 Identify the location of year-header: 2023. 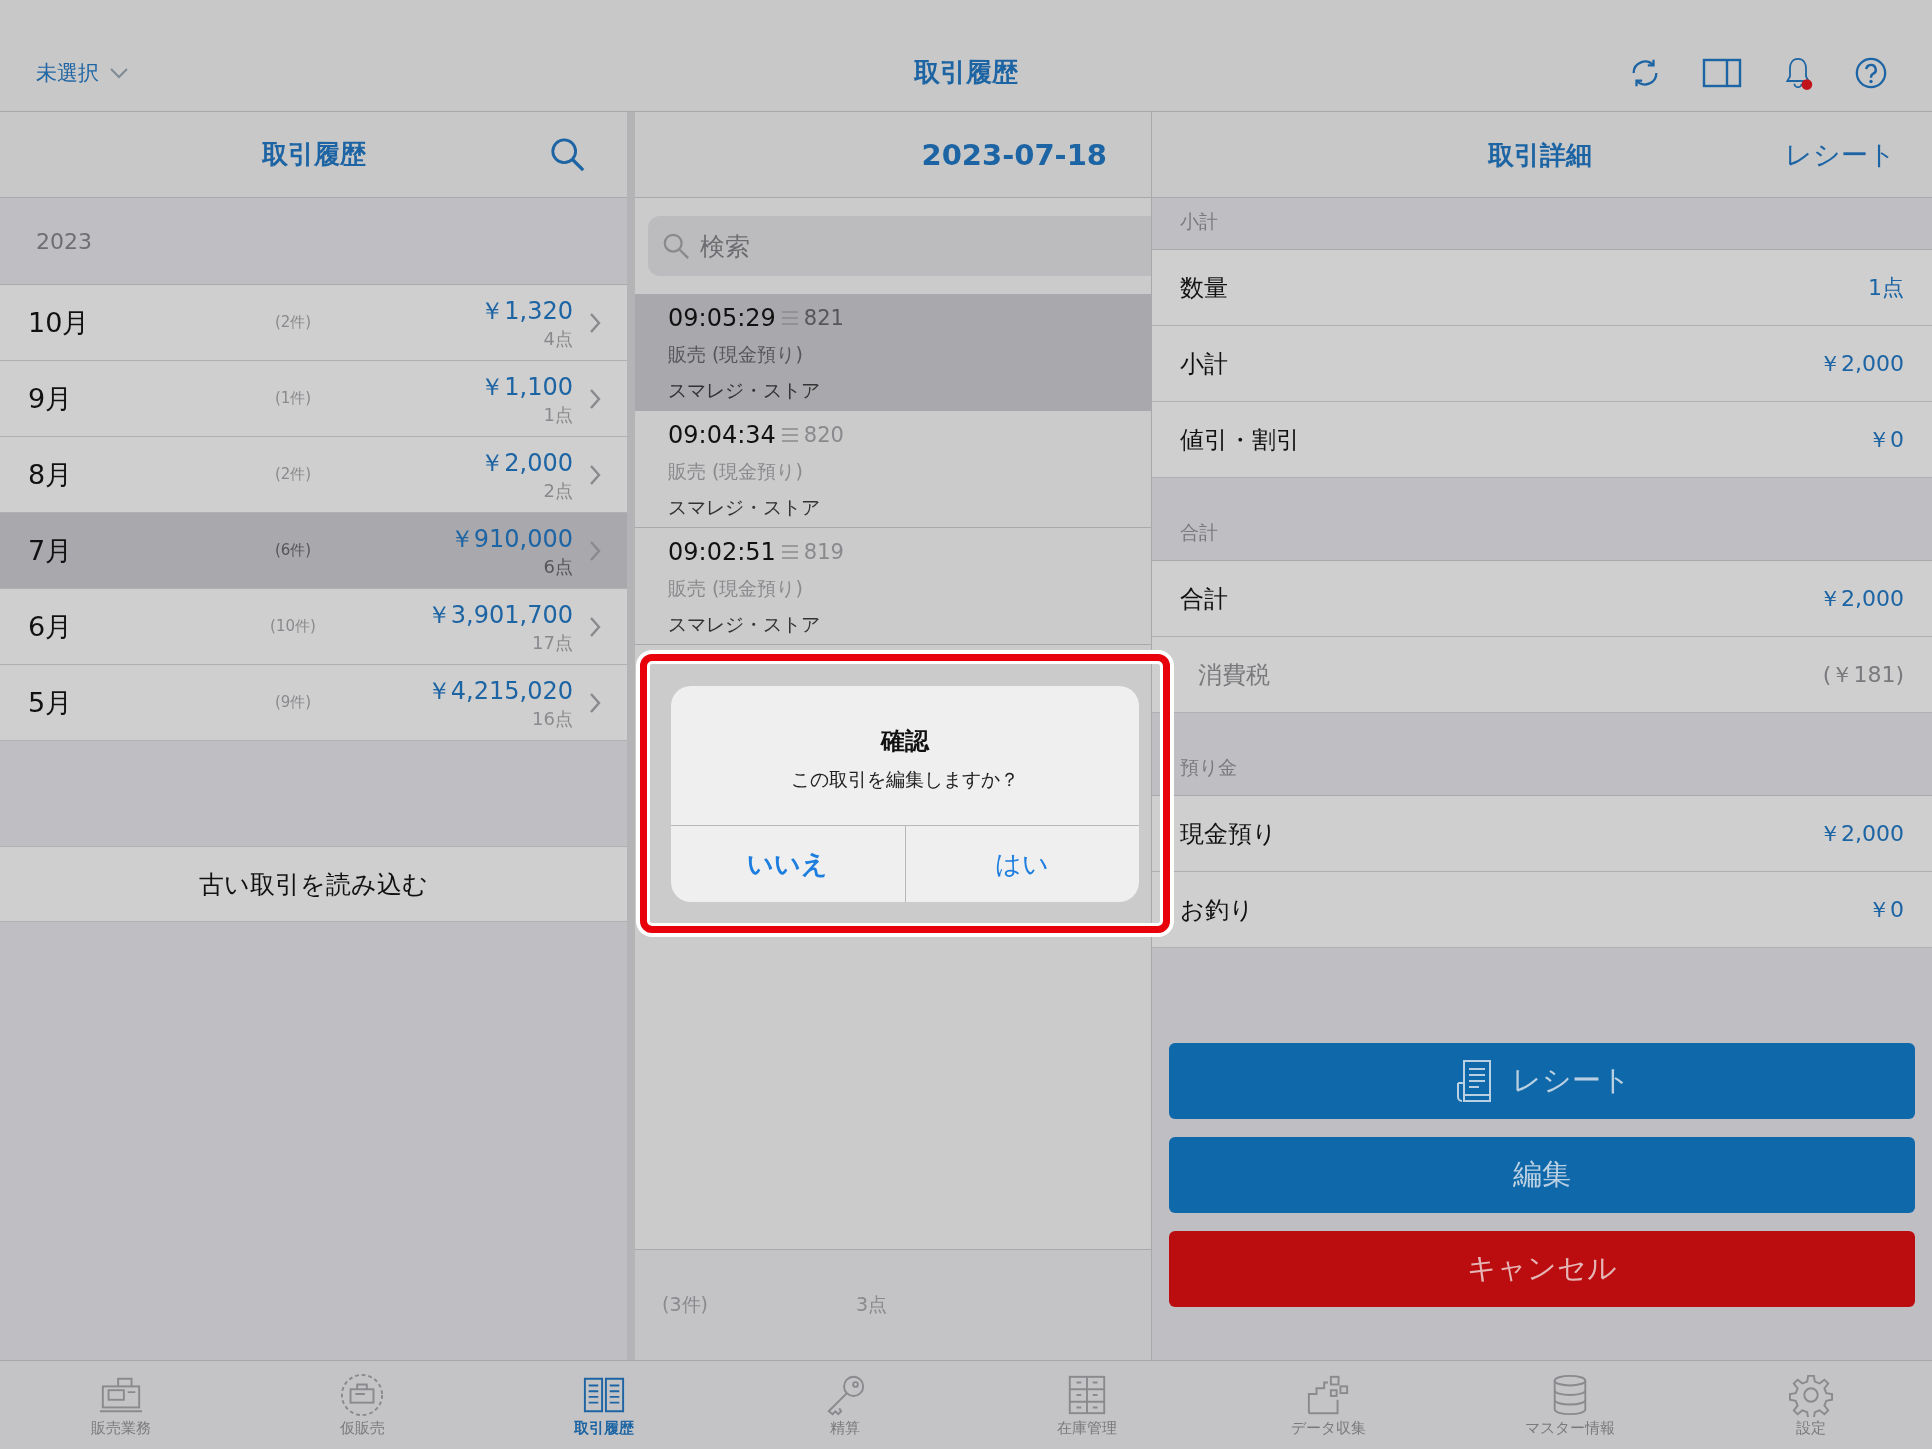
(64, 241).